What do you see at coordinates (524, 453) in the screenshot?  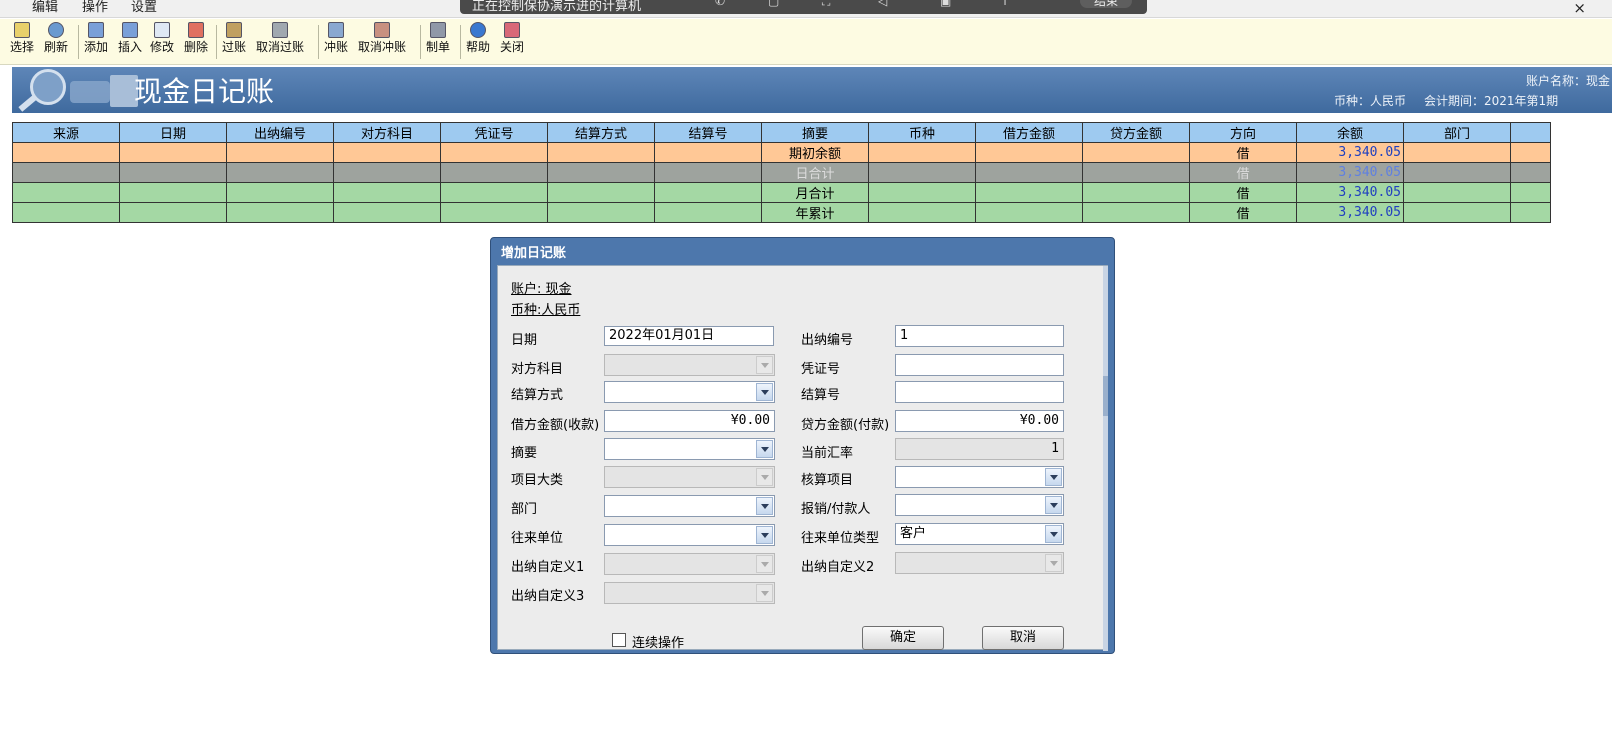 I see `summary-label: 摘要` at bounding box center [524, 453].